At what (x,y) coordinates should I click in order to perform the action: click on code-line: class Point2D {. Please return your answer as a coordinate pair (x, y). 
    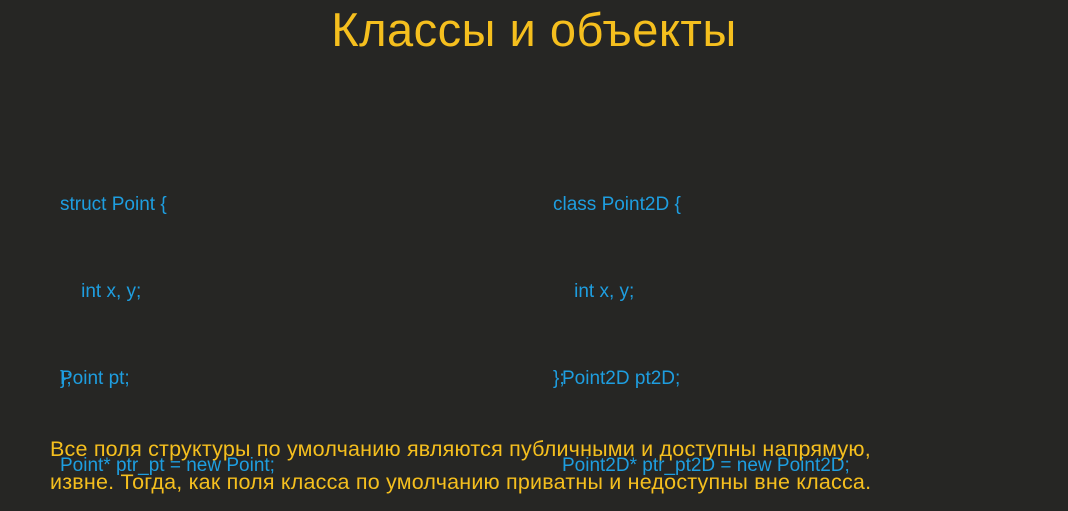
    Looking at the image, I should click on (617, 204).